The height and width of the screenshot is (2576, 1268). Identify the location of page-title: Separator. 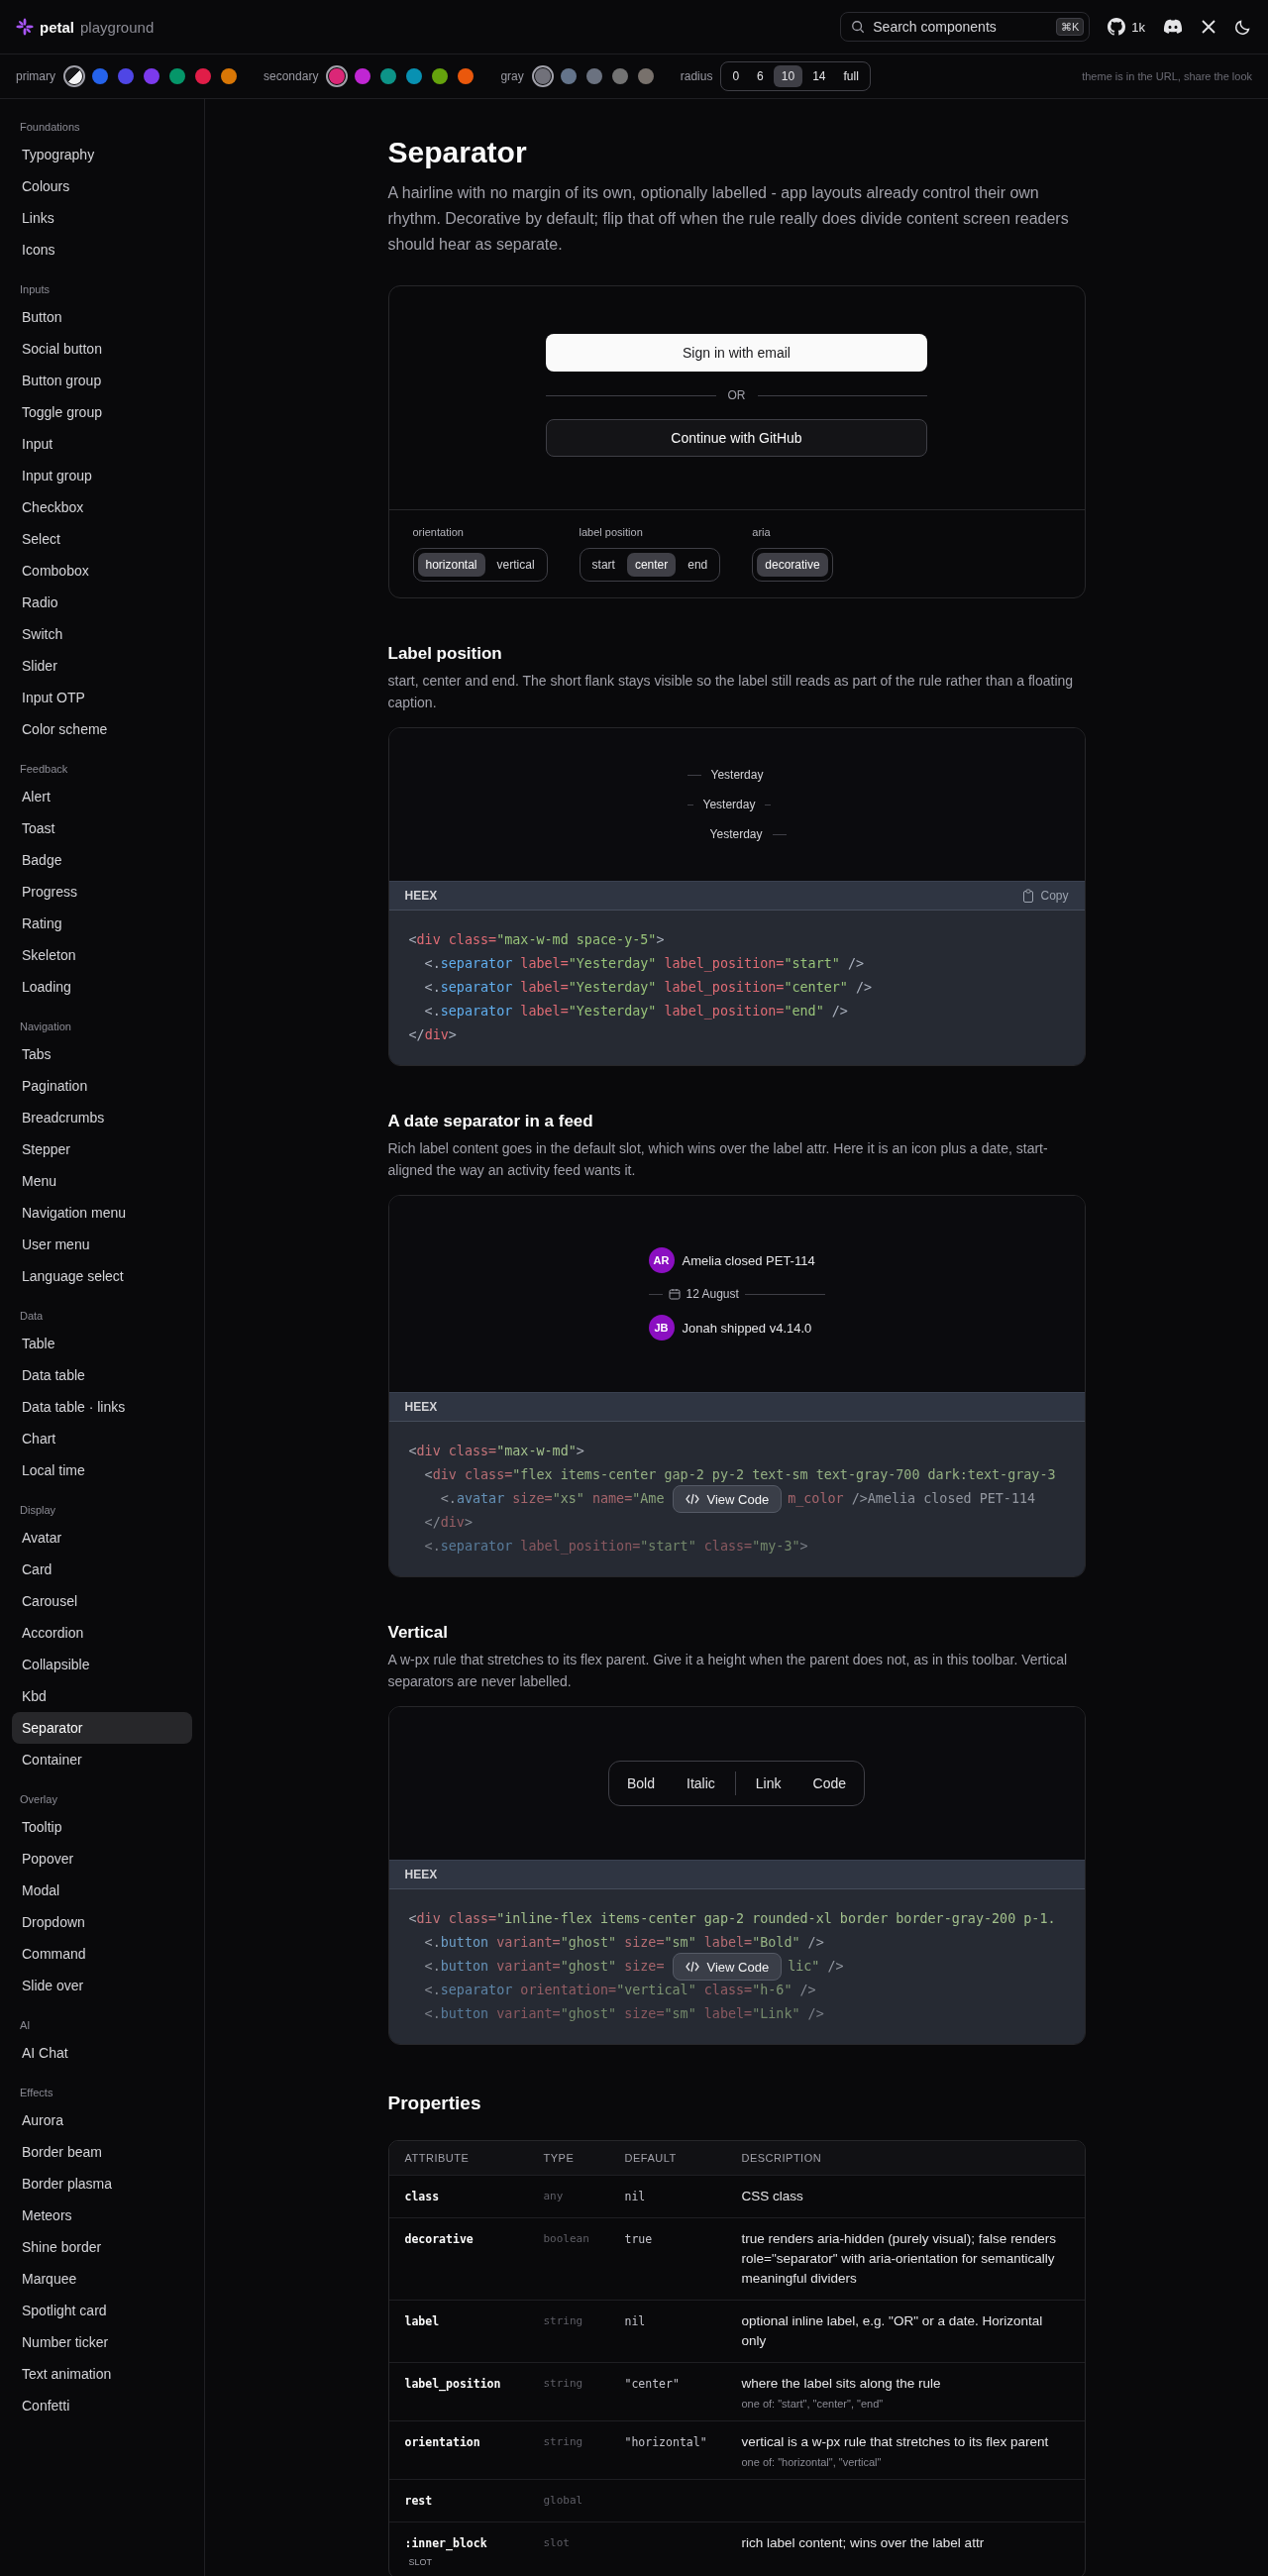
(457, 152).